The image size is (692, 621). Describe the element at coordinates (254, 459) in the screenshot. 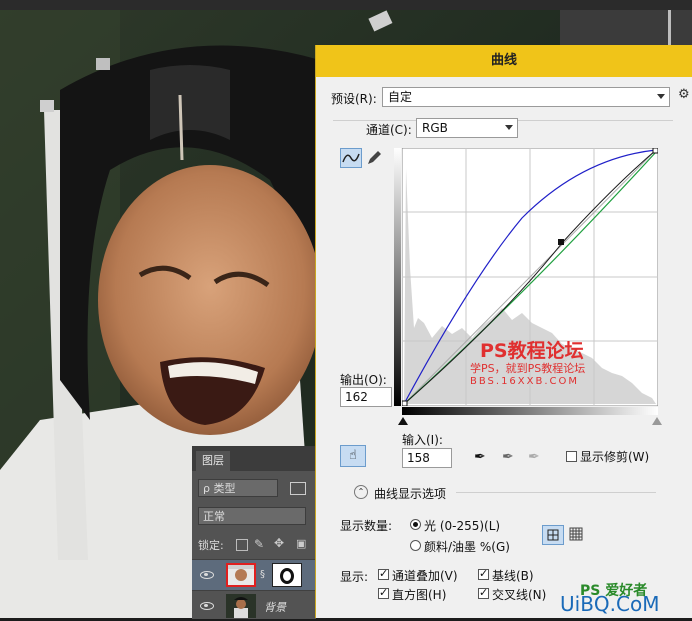

I see `layers-panel-header: 图层` at that location.